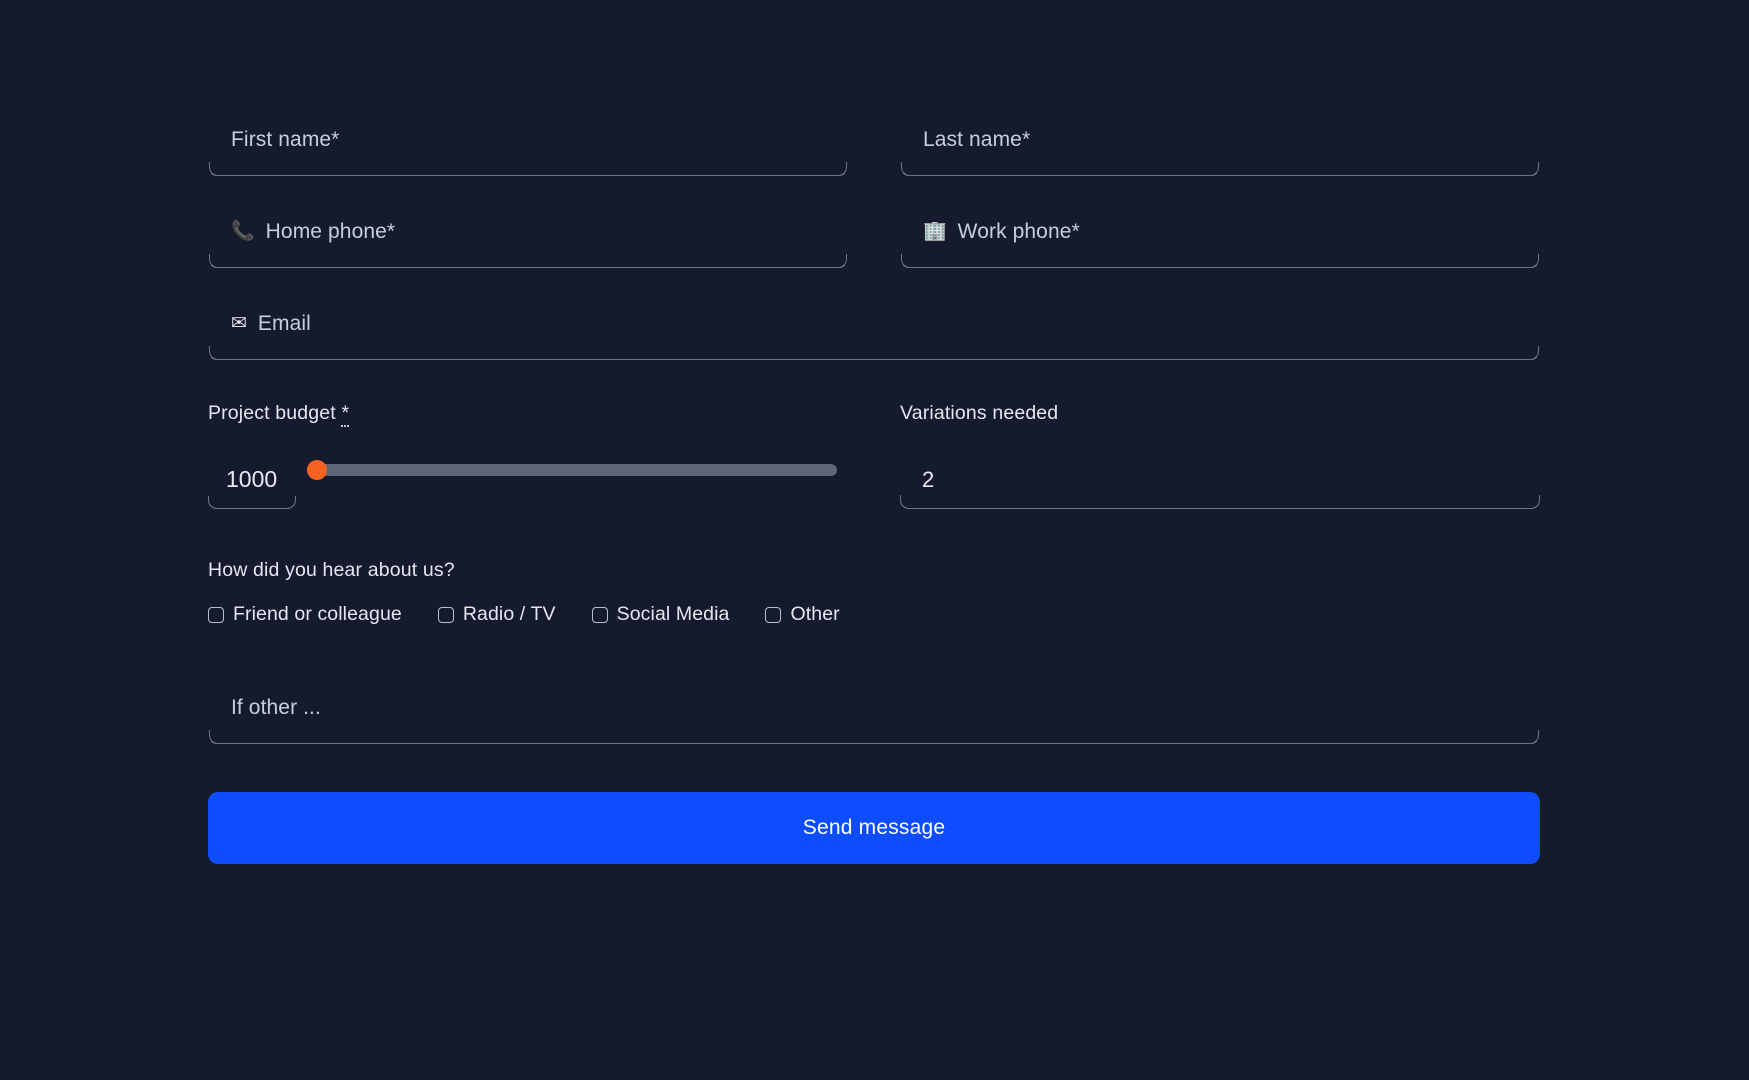  What do you see at coordinates (330, 231) in the screenshot?
I see `home-phone-placeholder: Home phone*` at bounding box center [330, 231].